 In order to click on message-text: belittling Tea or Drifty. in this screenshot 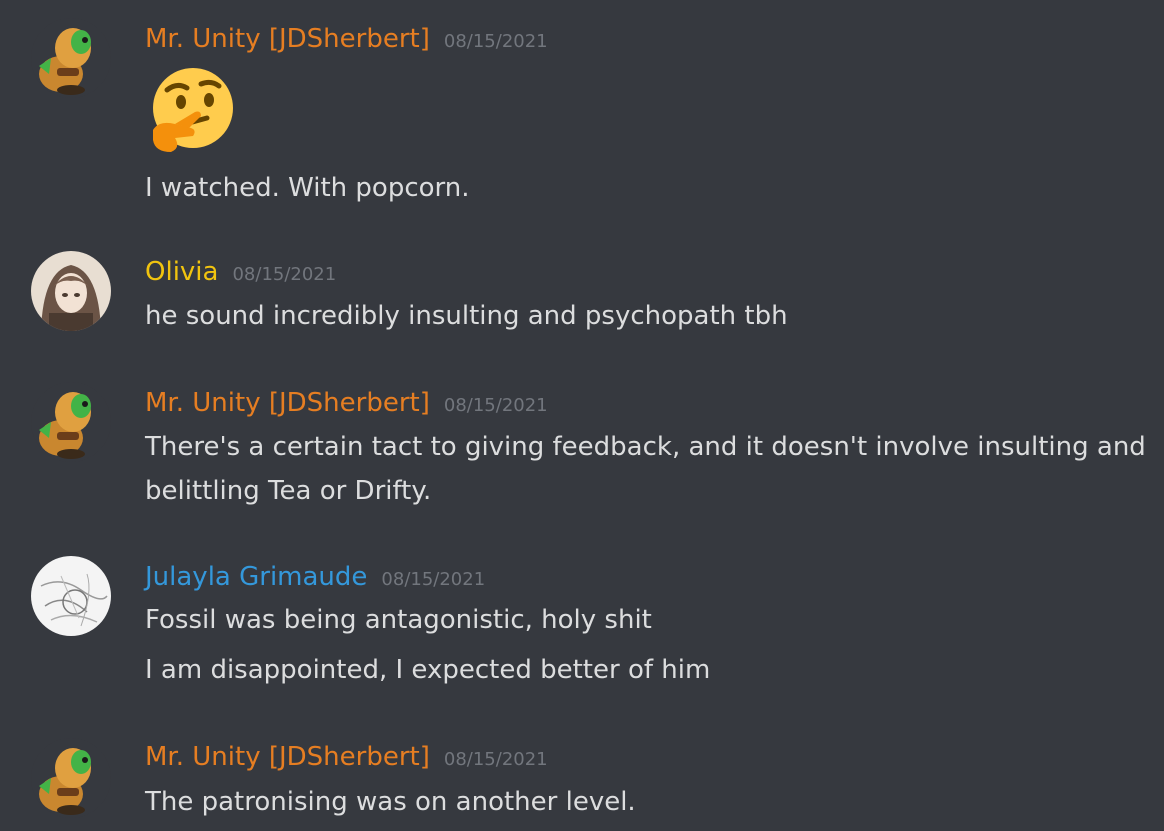, I will do `click(288, 491)`.